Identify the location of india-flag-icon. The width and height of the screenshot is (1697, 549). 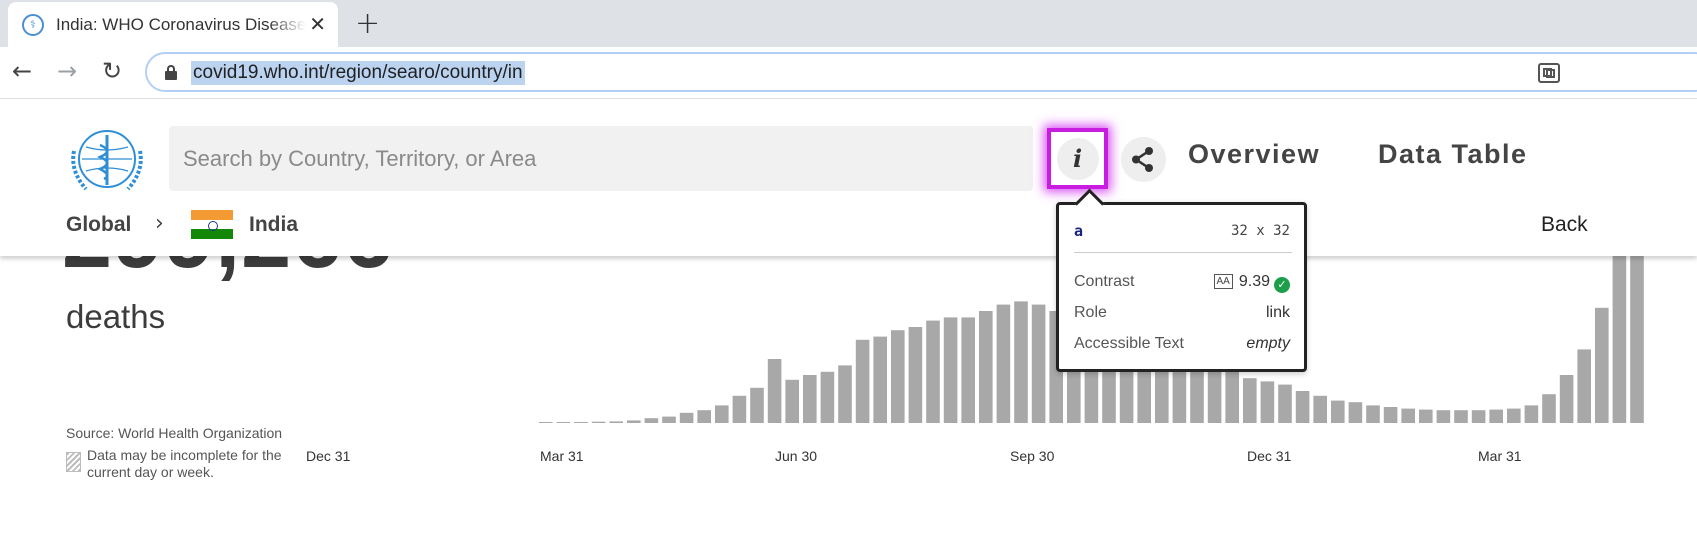
(212, 224).